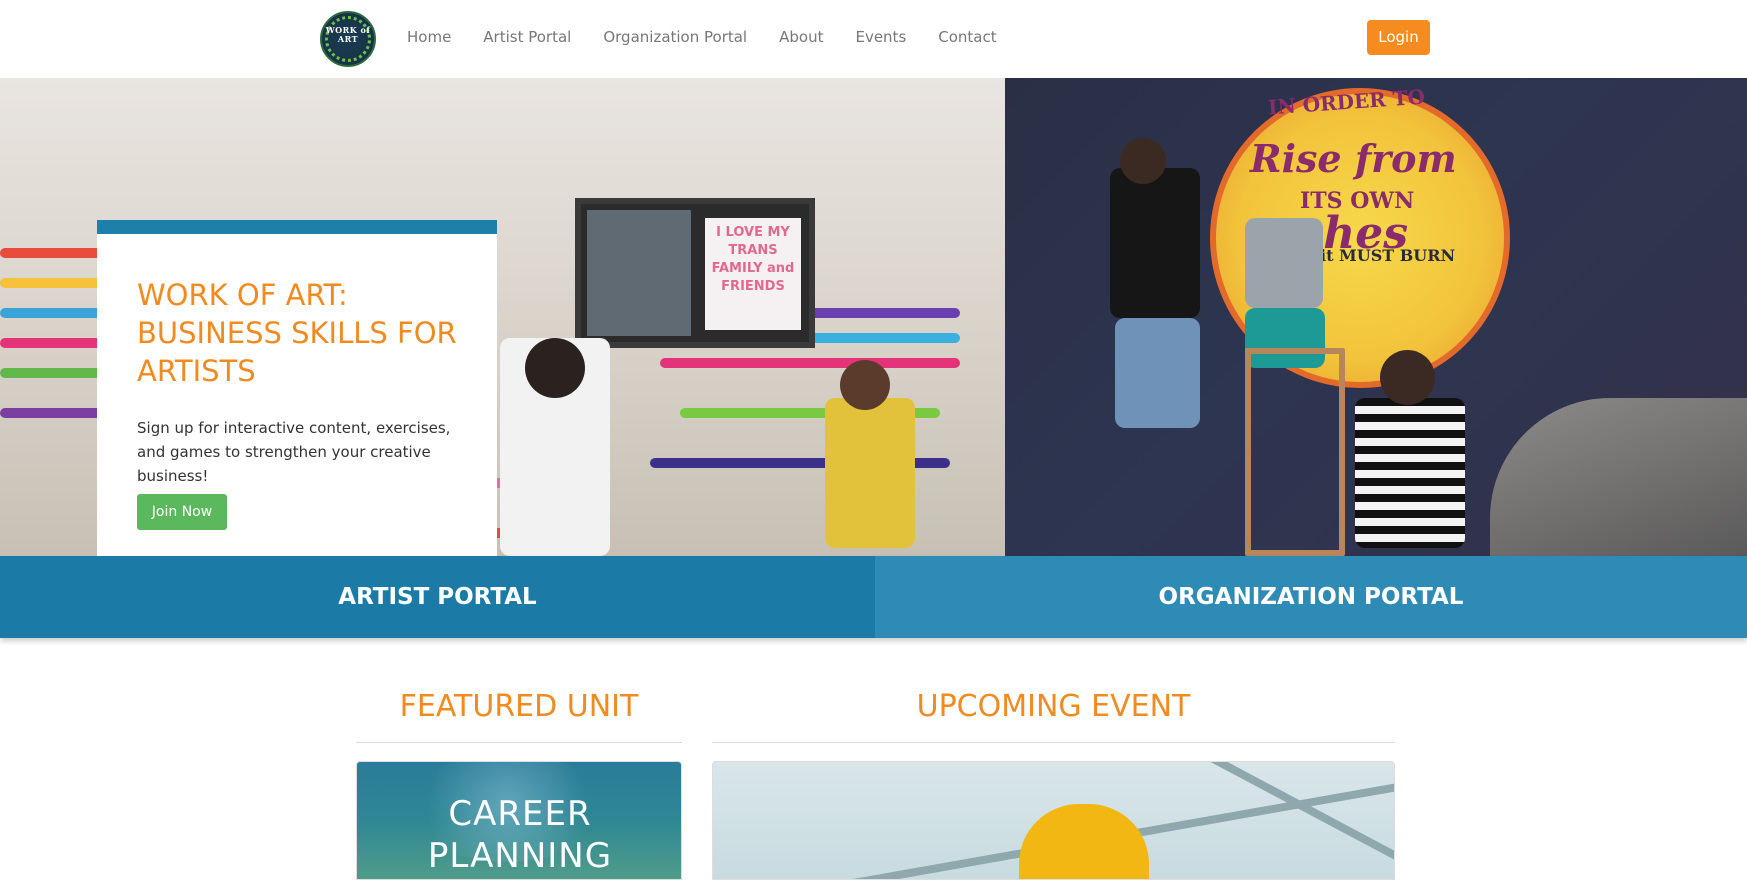 This screenshot has width=1747, height=880. Describe the element at coordinates (1084, 841) in the screenshot. I see `yellow-beanie` at that location.